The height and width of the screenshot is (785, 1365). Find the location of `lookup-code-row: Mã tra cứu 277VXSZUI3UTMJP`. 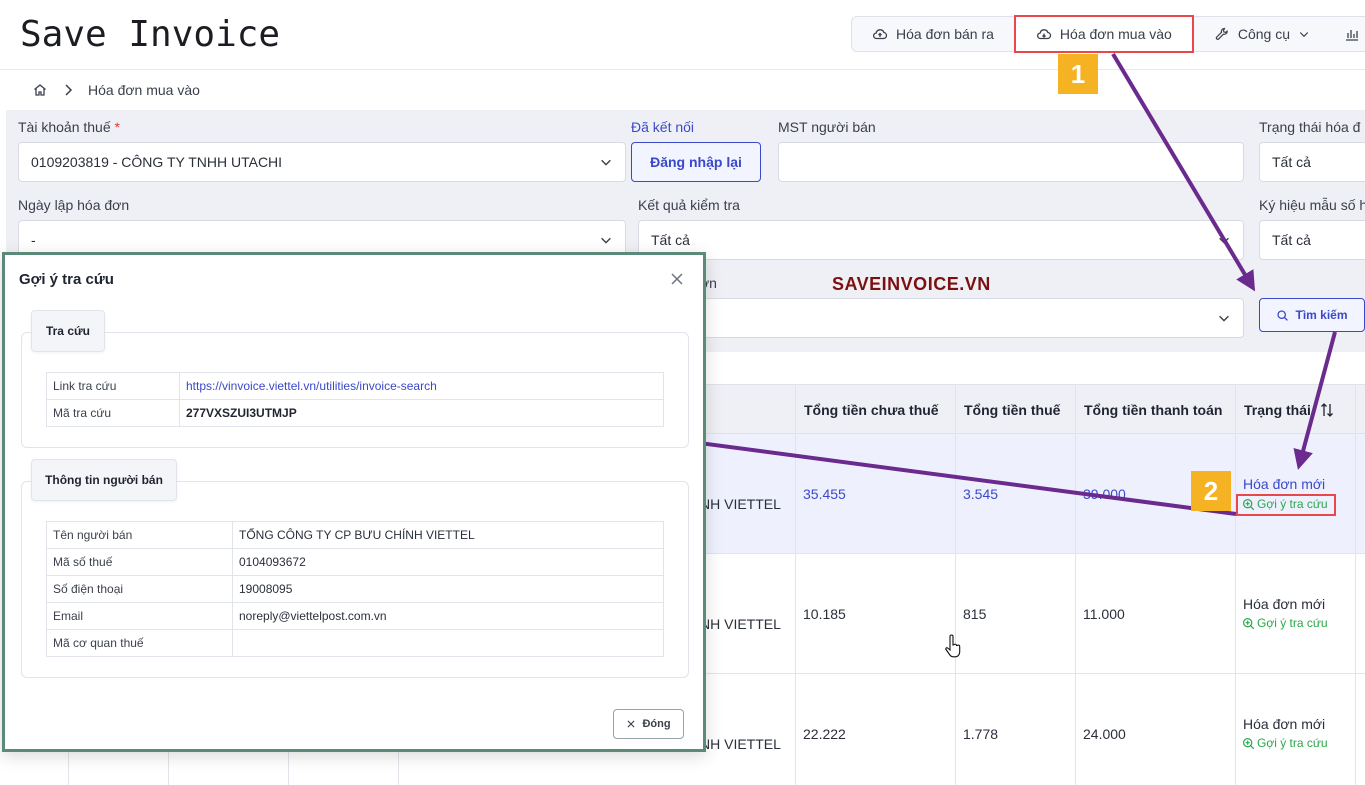

lookup-code-row: Mã tra cứu 277VXSZUI3UTMJP is located at coordinates (355, 413).